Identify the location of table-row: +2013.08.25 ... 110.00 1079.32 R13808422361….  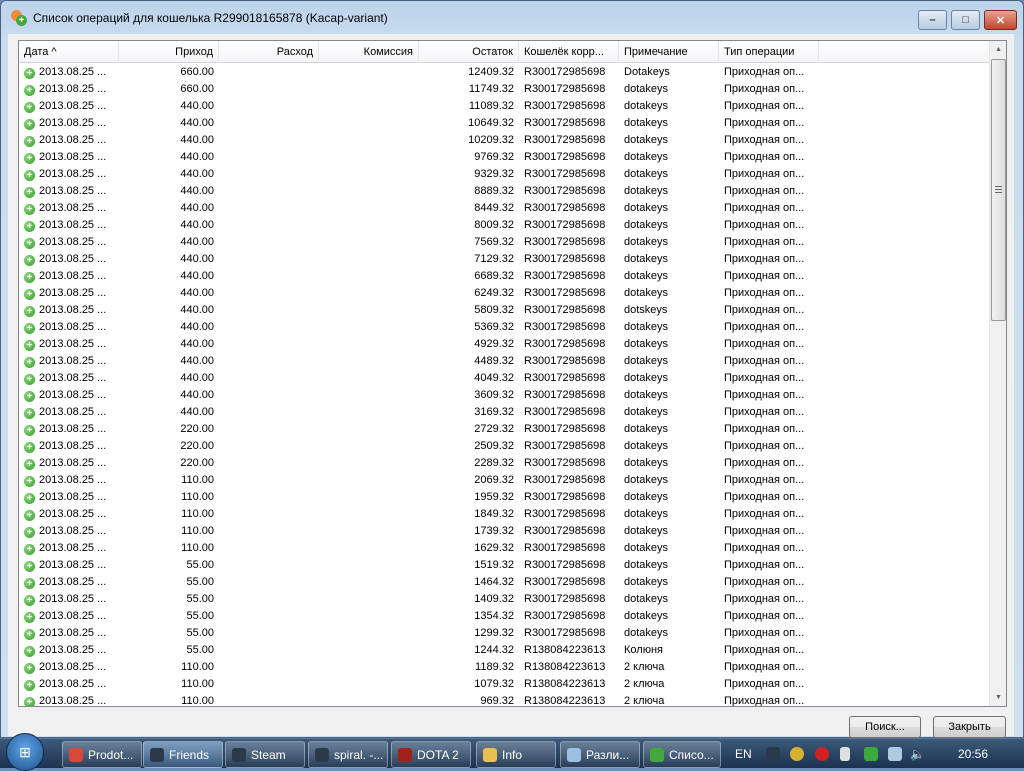
(504, 684).